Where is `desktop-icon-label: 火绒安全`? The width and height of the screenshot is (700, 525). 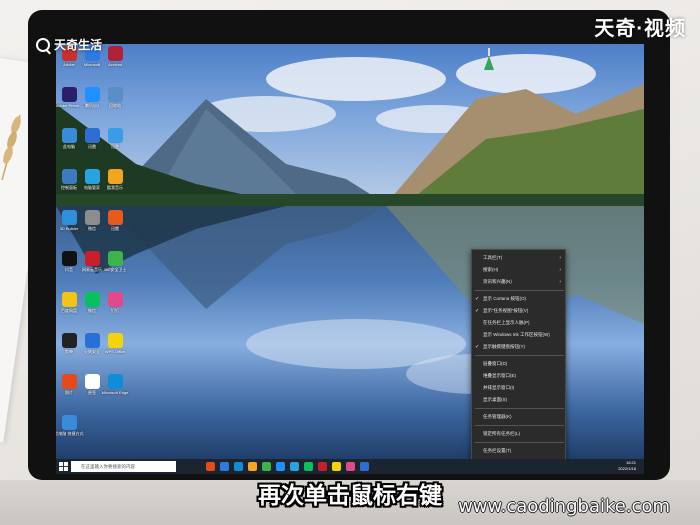
desktop-icon-label: 火绒安全 is located at coordinates (92, 351).